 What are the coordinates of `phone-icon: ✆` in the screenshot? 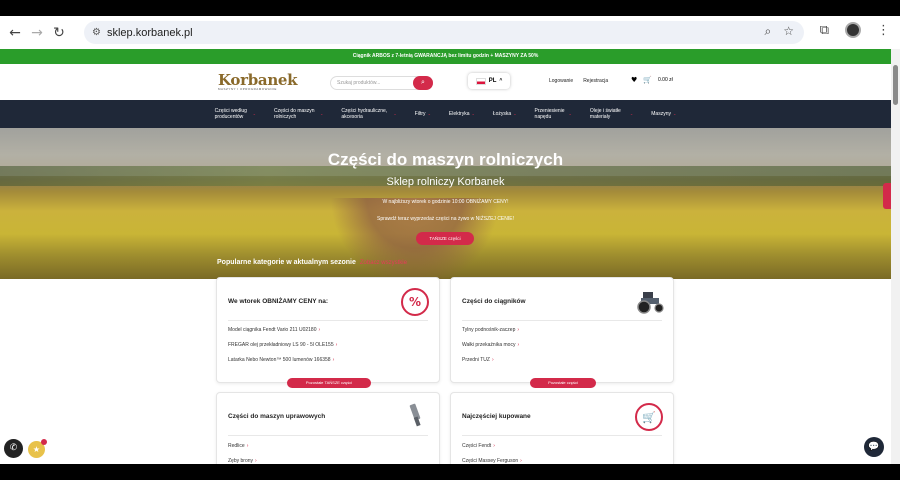 It's located at (13, 448).